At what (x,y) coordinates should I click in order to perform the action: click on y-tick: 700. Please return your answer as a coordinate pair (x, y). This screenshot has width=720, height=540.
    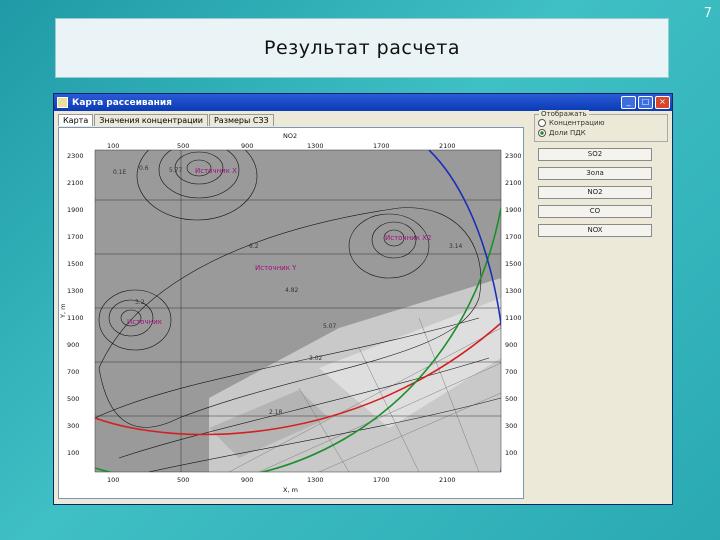
    Looking at the image, I should click on (73, 372).